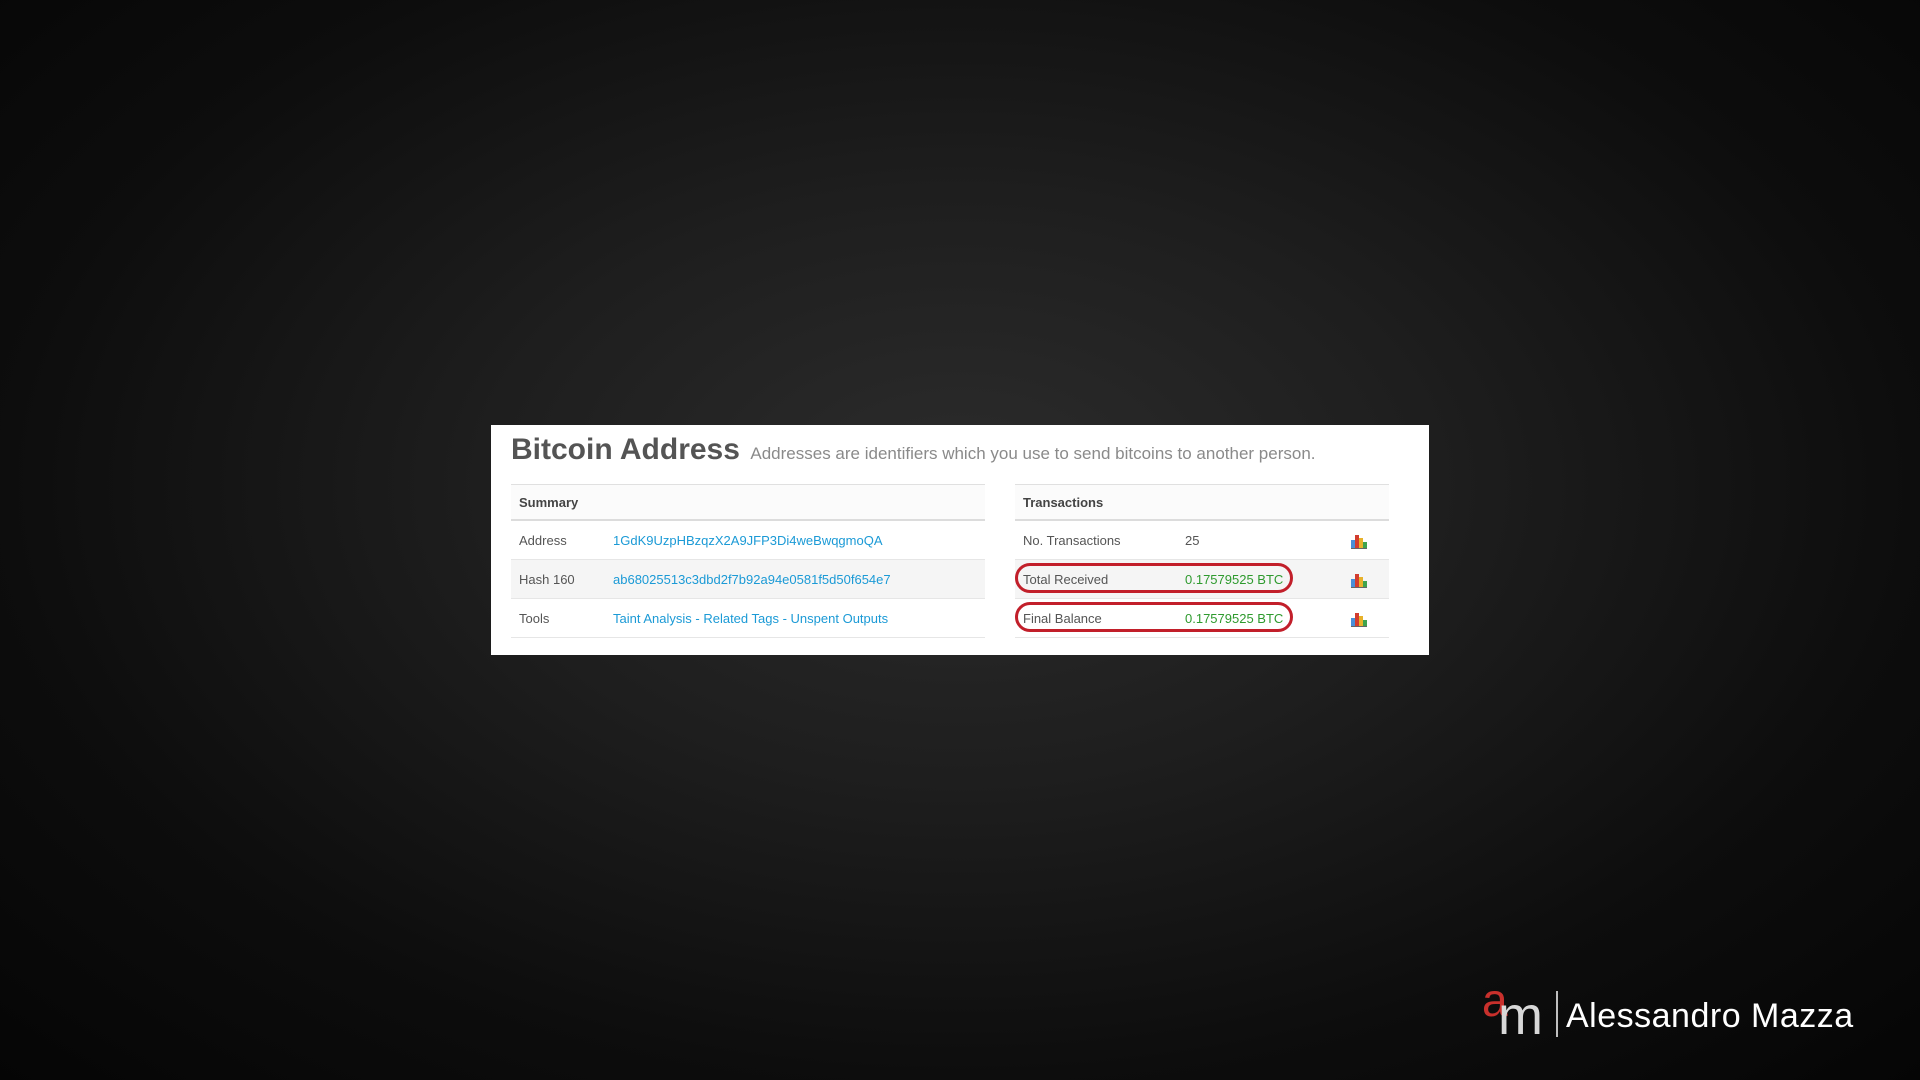 This screenshot has width=1920, height=1080. What do you see at coordinates (625, 449) in the screenshot?
I see `page-title: Bitcoin Address` at bounding box center [625, 449].